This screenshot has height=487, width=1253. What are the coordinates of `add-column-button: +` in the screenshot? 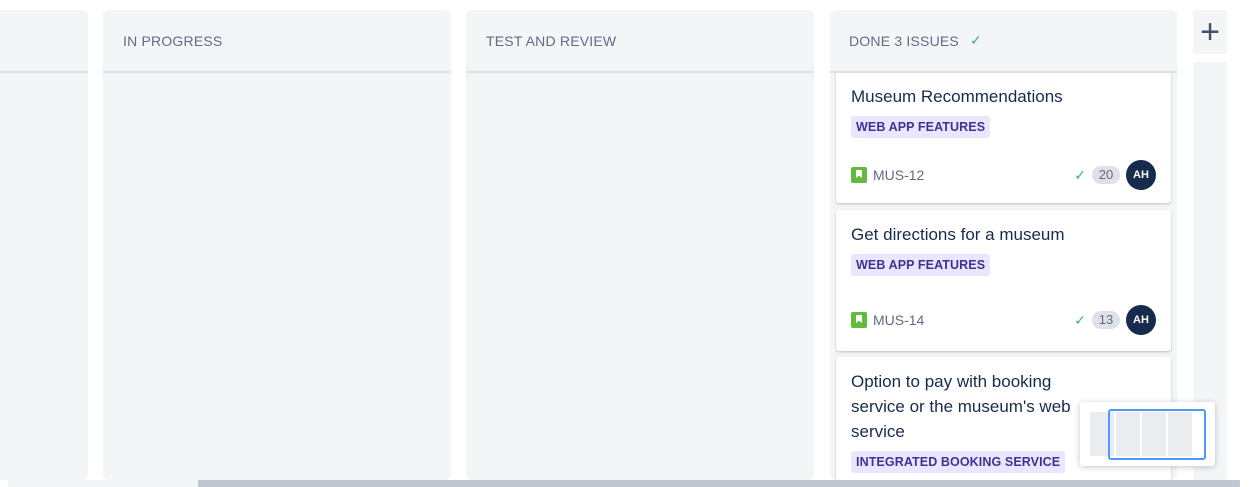 It's located at (1210, 32).